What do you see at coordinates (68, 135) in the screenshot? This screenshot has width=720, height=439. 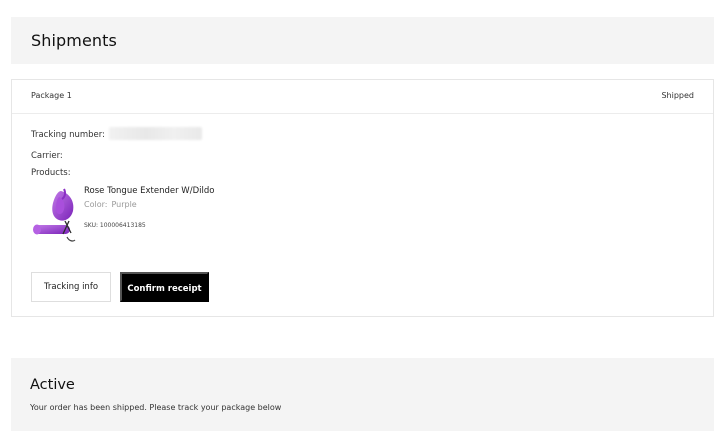 I see `tracking-number-label: Tracking number:` at bounding box center [68, 135].